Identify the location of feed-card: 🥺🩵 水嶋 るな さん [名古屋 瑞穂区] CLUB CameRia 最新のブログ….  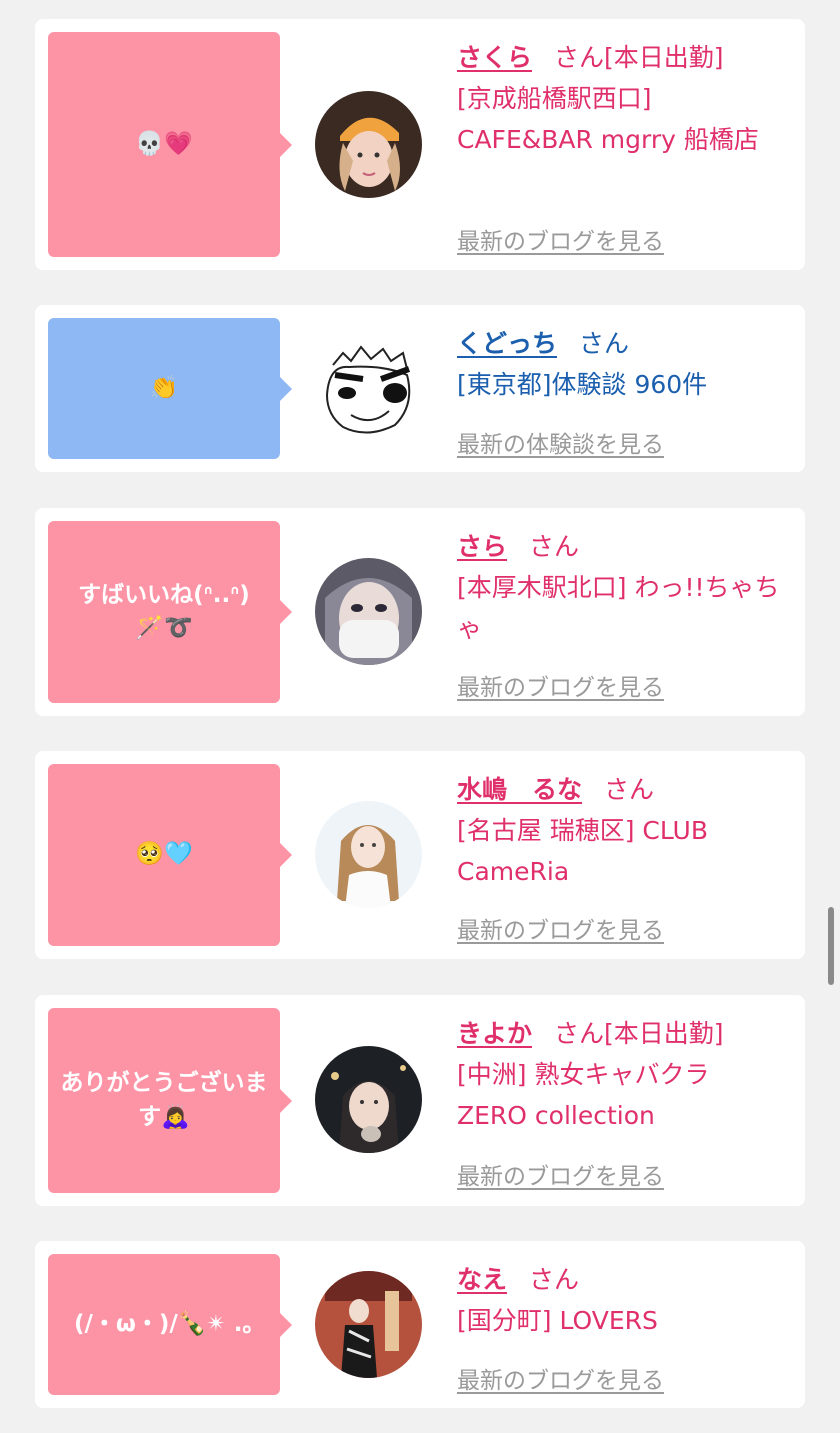
(420, 855).